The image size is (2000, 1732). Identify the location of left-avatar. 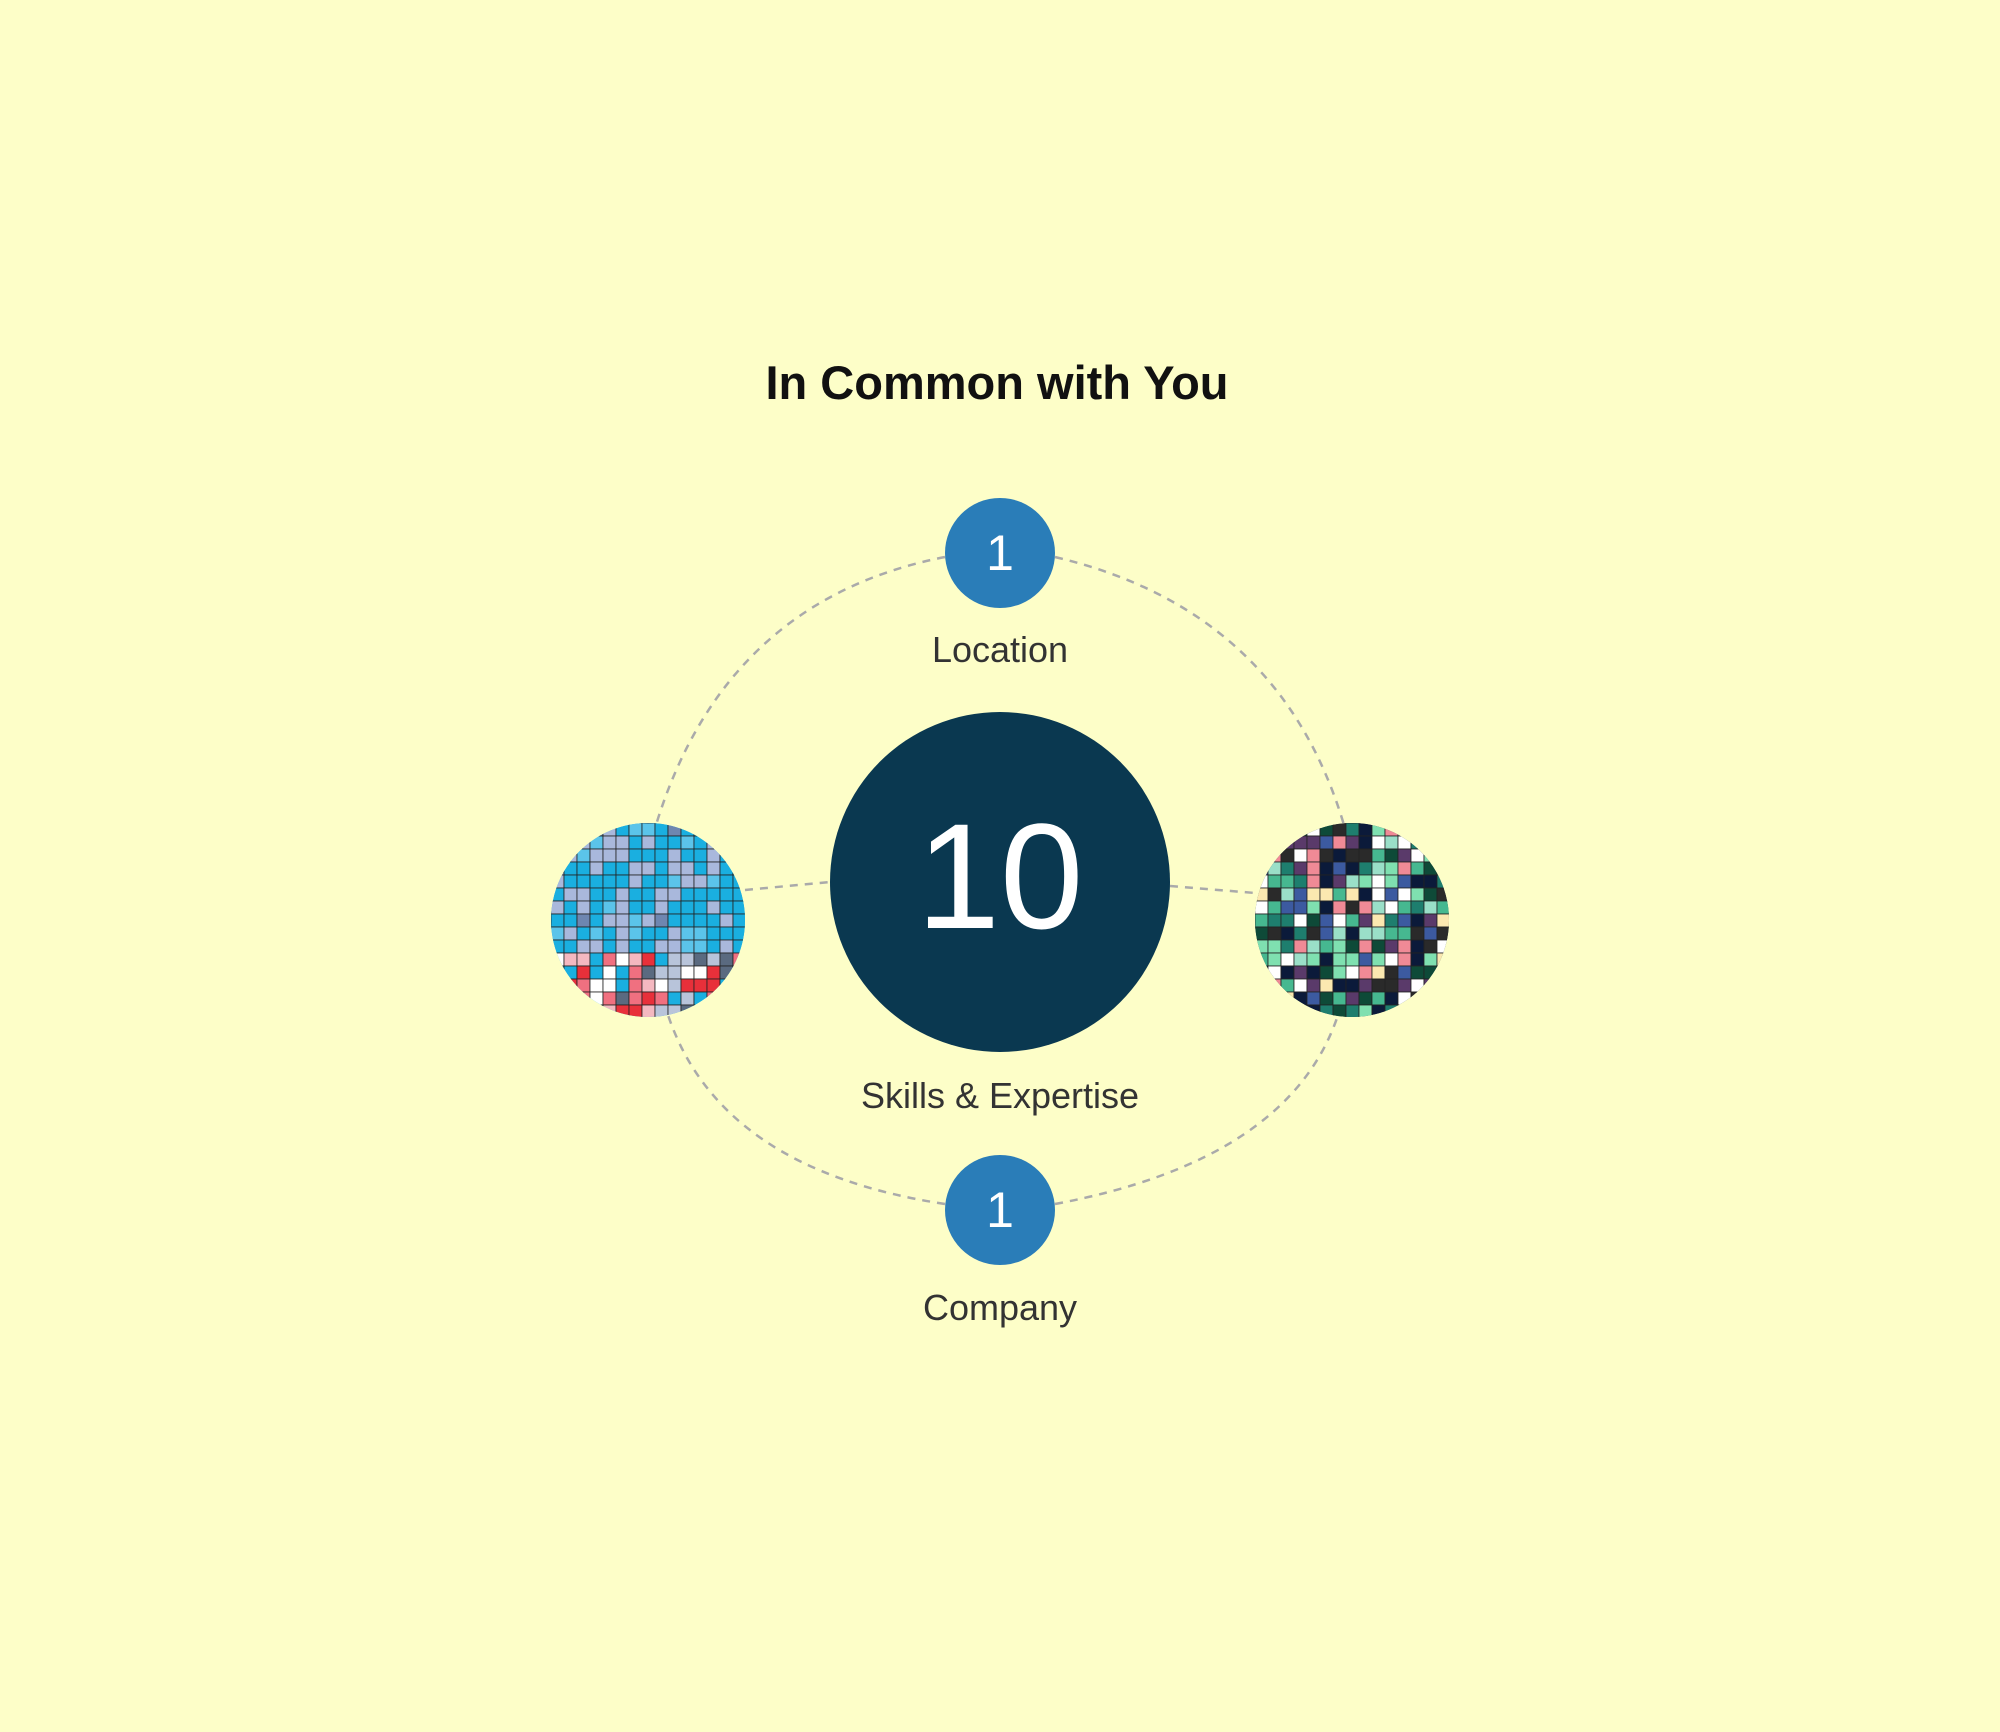
(648, 920).